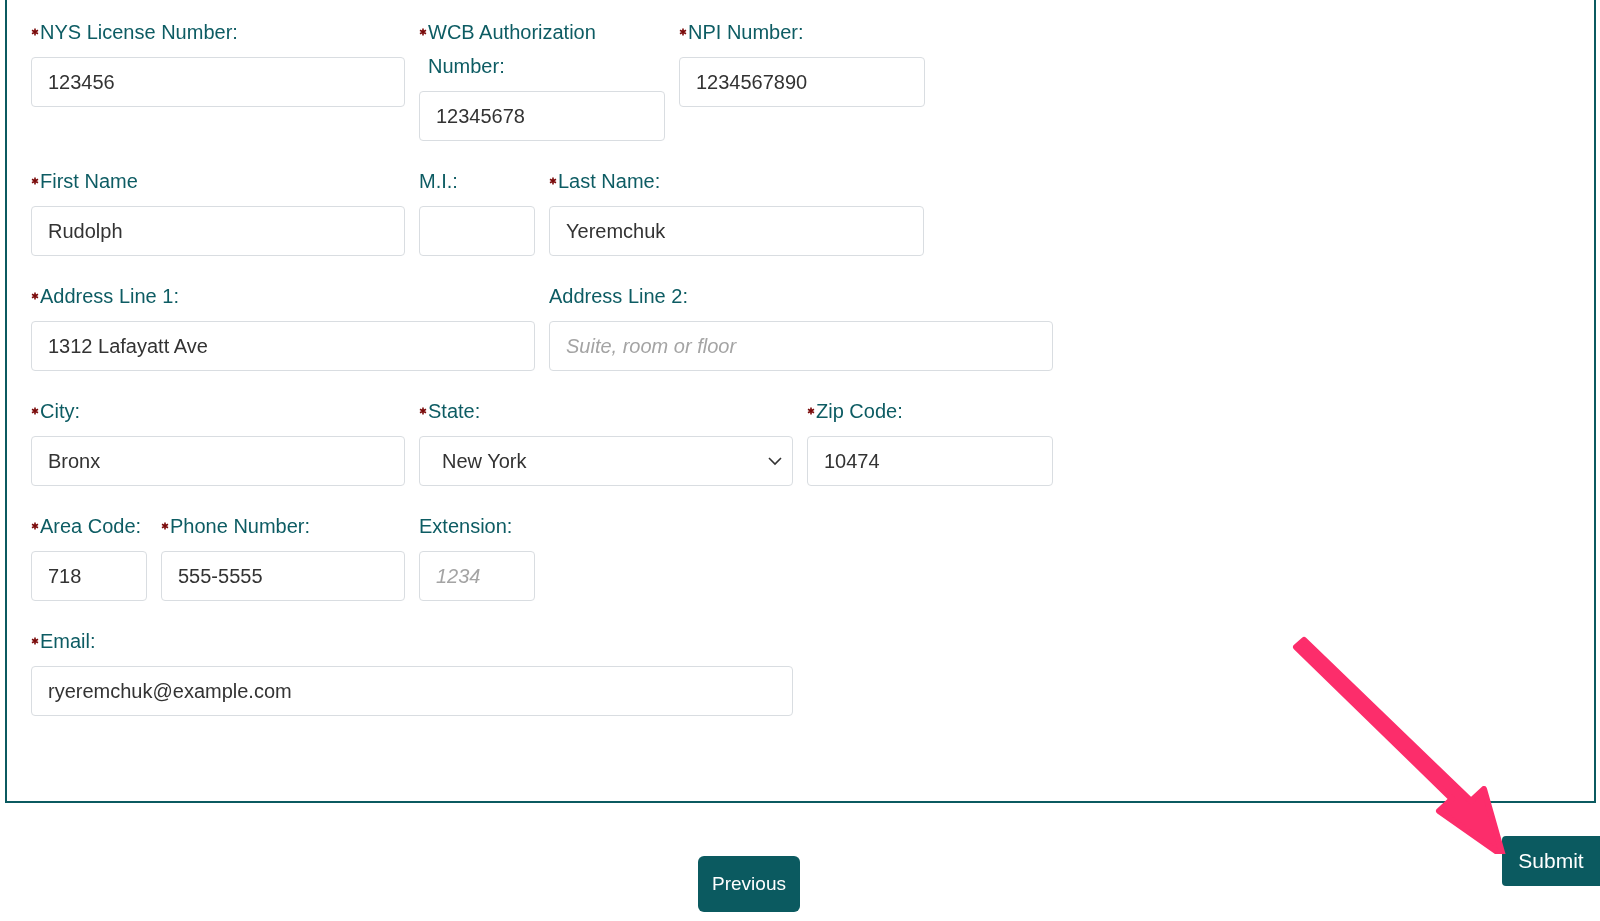  Describe the element at coordinates (139, 32) in the screenshot. I see `field-label: NYS License Number:` at that location.